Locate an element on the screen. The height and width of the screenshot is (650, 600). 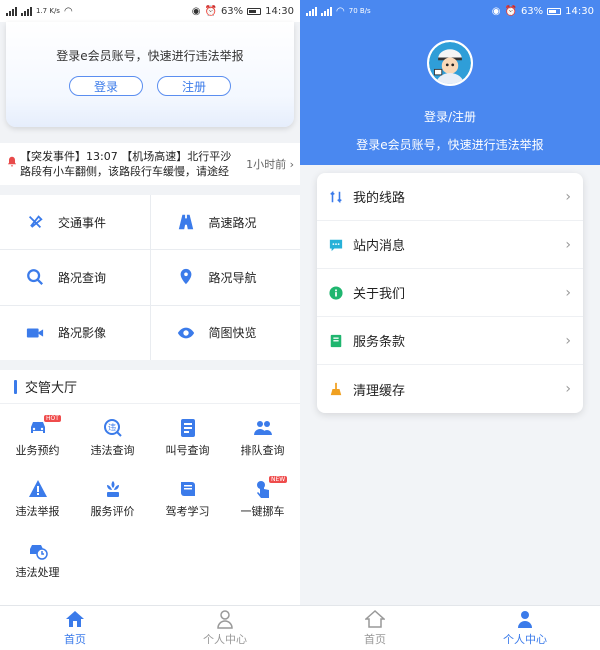
hall-item-driving-study: 驾考学习 is located at coordinates (187, 509).